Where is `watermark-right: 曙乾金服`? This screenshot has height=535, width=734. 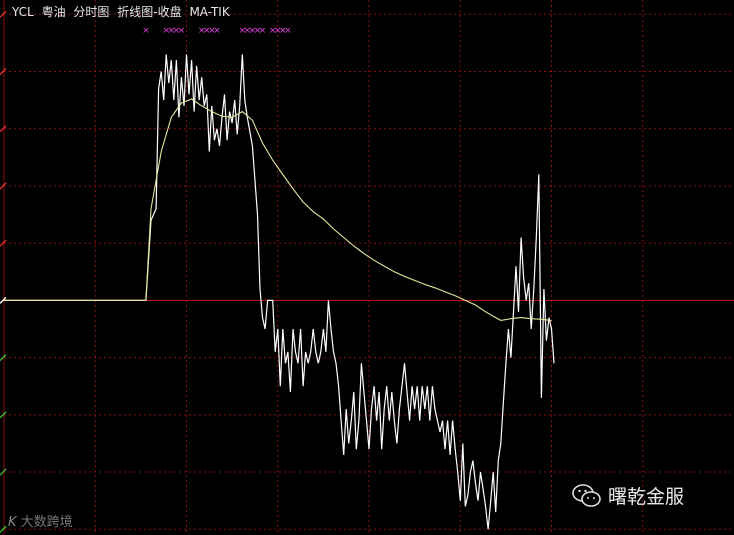 watermark-right: 曙乾金服 is located at coordinates (628, 495).